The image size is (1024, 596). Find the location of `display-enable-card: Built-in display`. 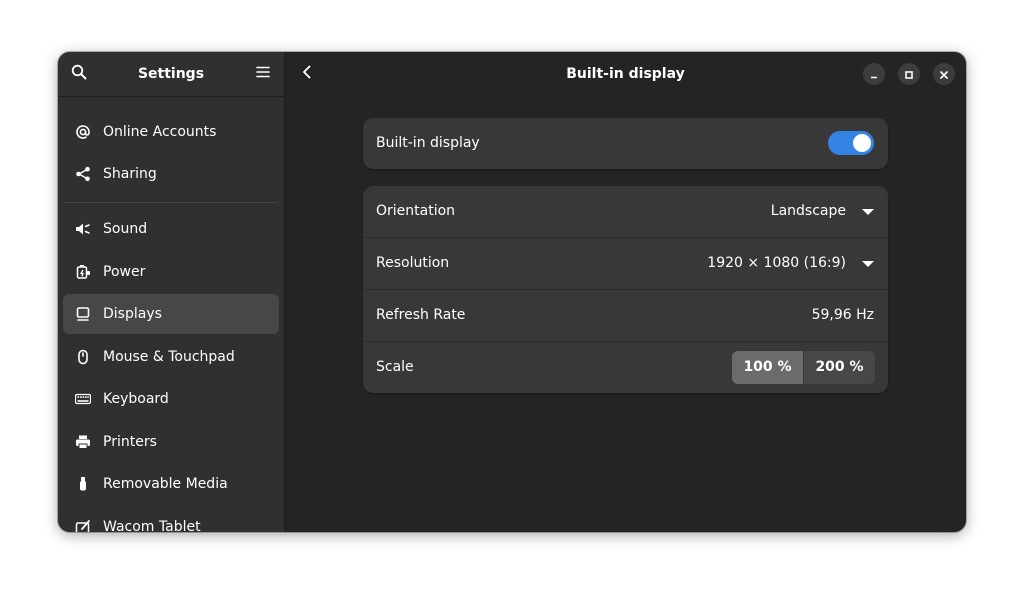

display-enable-card: Built-in display is located at coordinates (625, 143).